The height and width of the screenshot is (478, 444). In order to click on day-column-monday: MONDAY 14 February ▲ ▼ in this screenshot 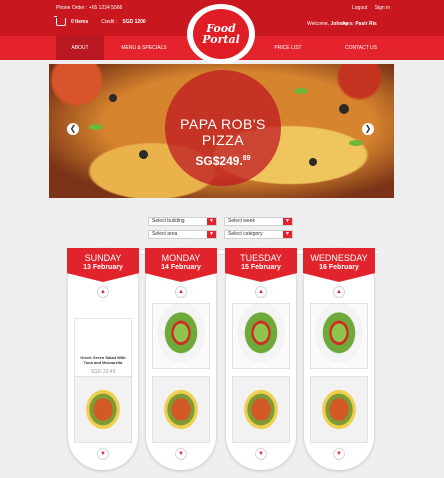, I will do `click(181, 359)`.